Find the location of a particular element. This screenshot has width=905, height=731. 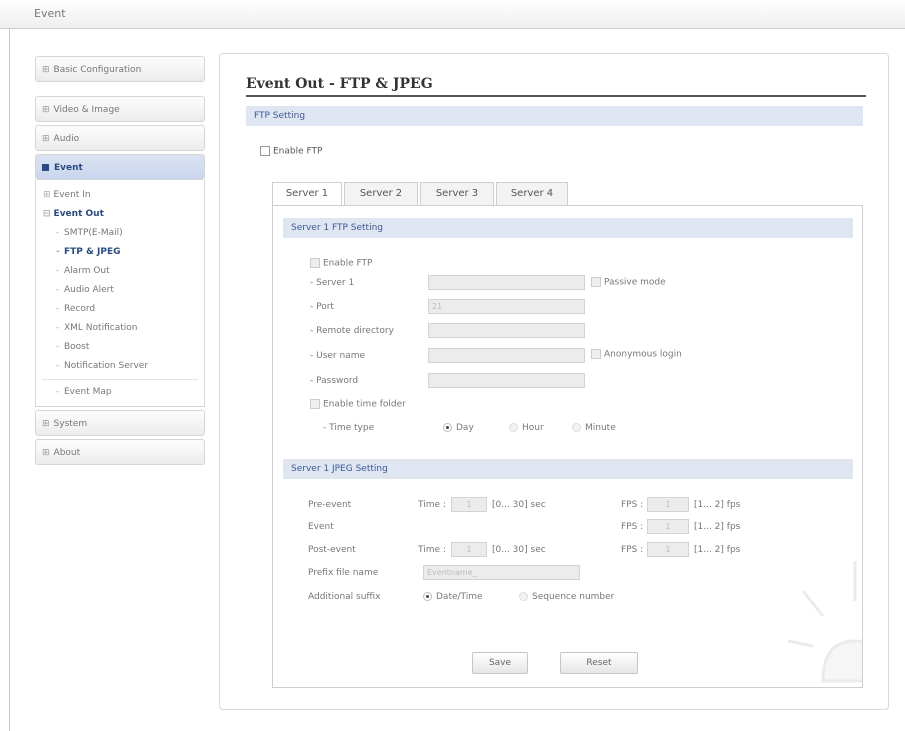

time-type-minute-label: Minute is located at coordinates (600, 428).